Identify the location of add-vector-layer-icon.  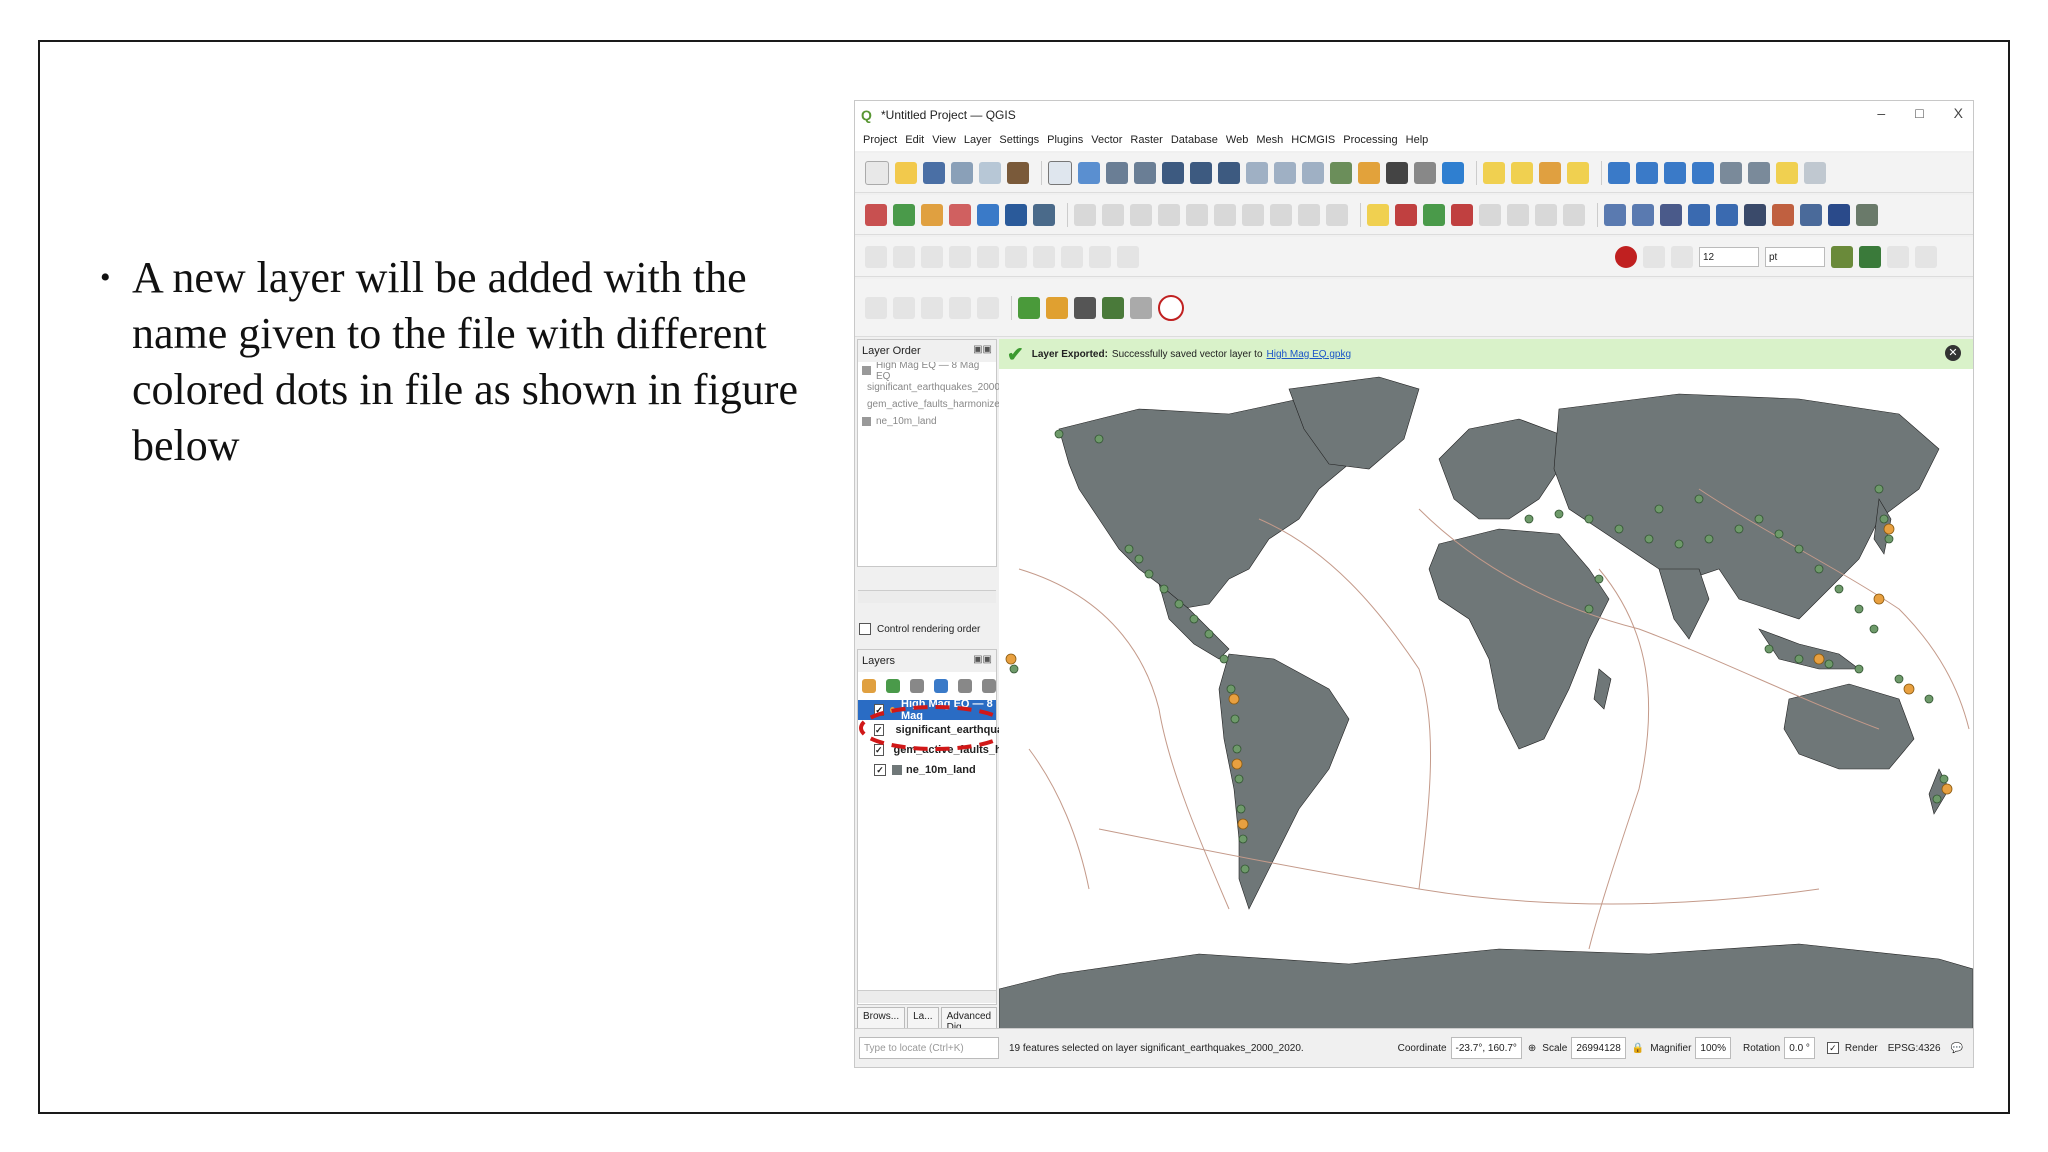
(904, 214).